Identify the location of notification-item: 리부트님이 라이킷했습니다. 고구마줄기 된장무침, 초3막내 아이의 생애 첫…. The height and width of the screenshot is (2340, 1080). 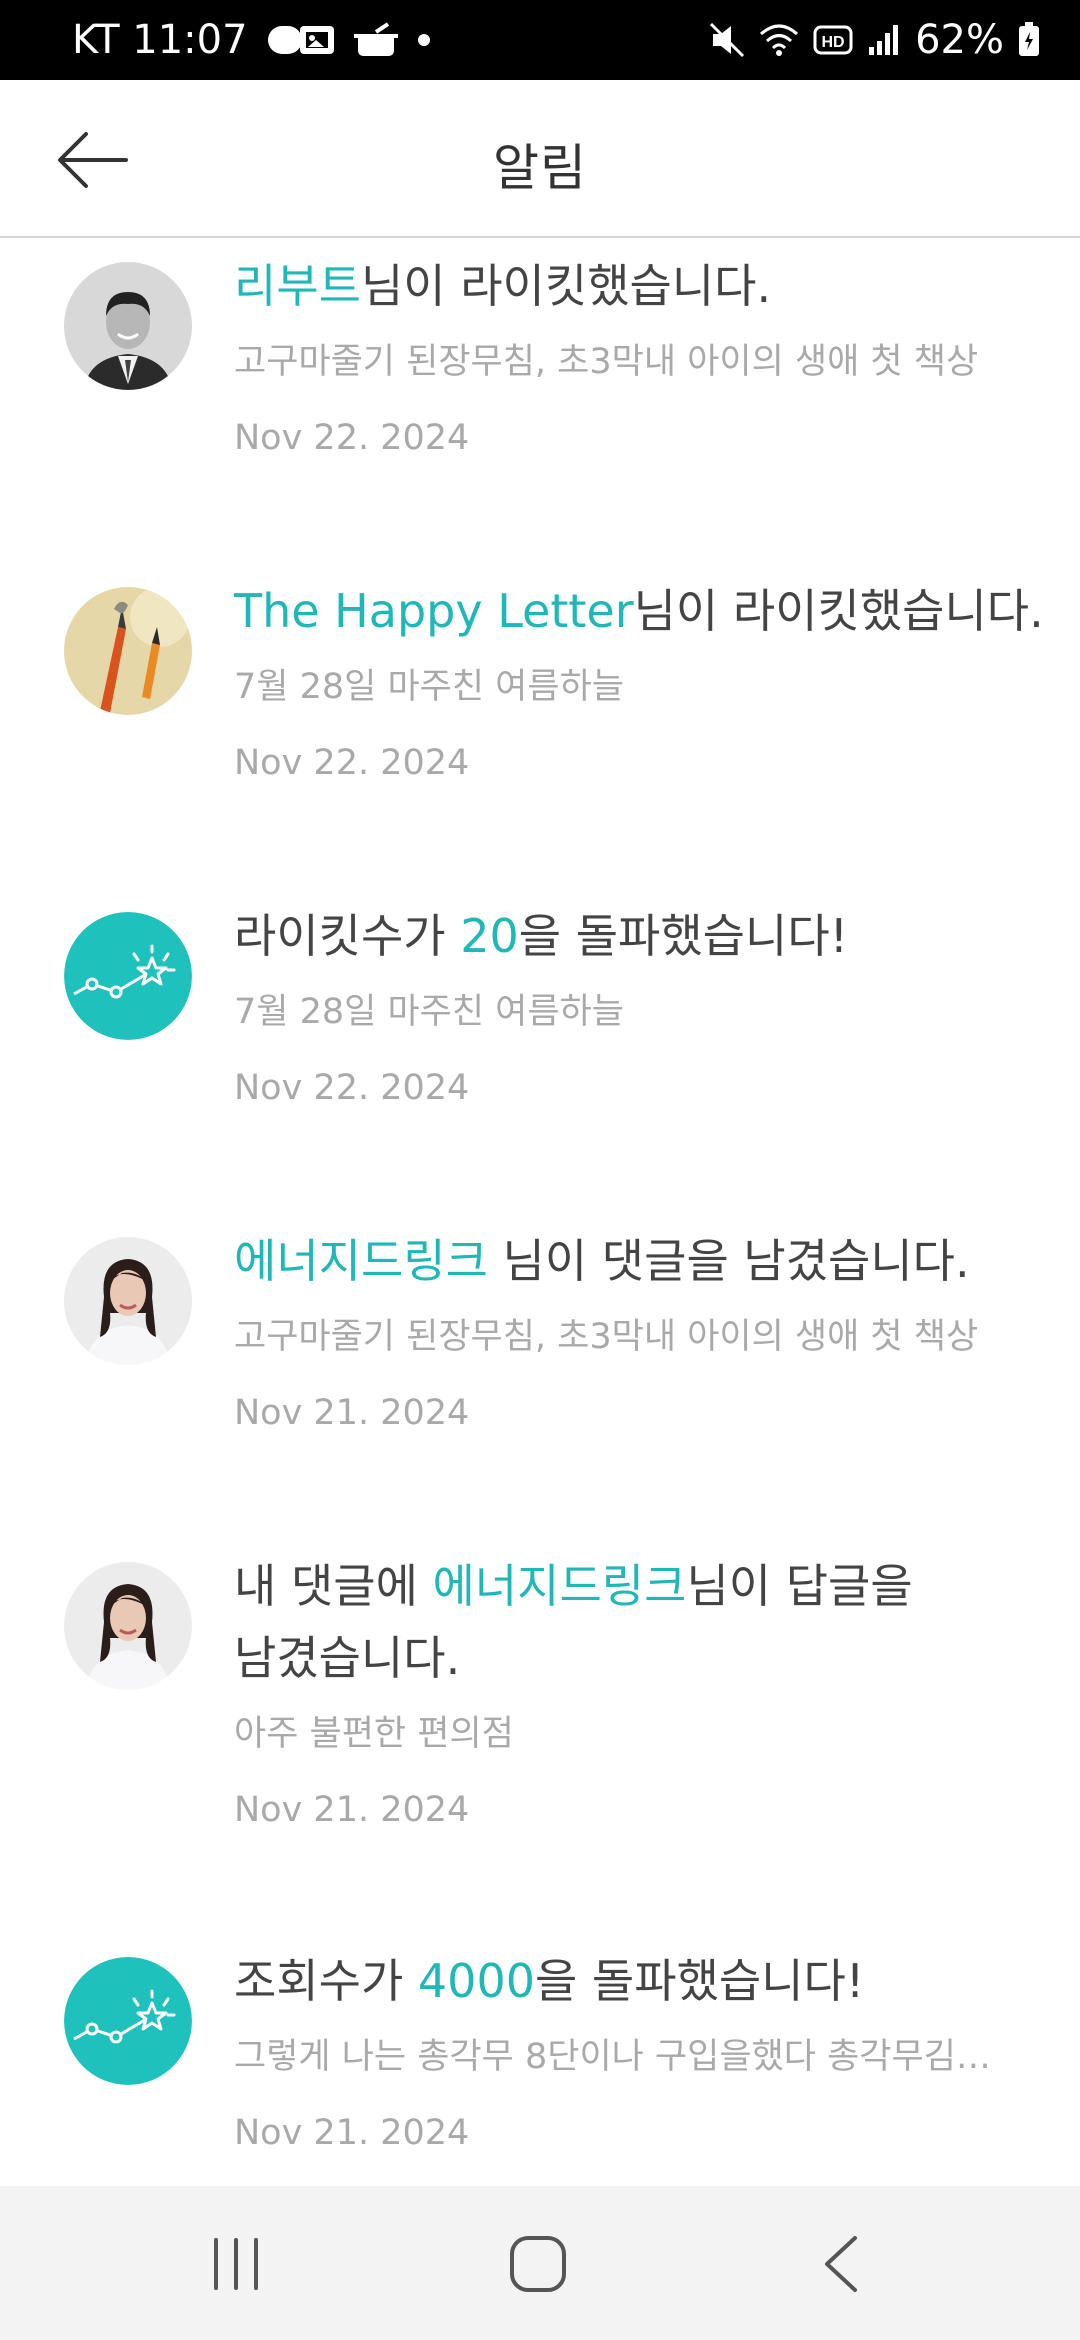
(540, 400).